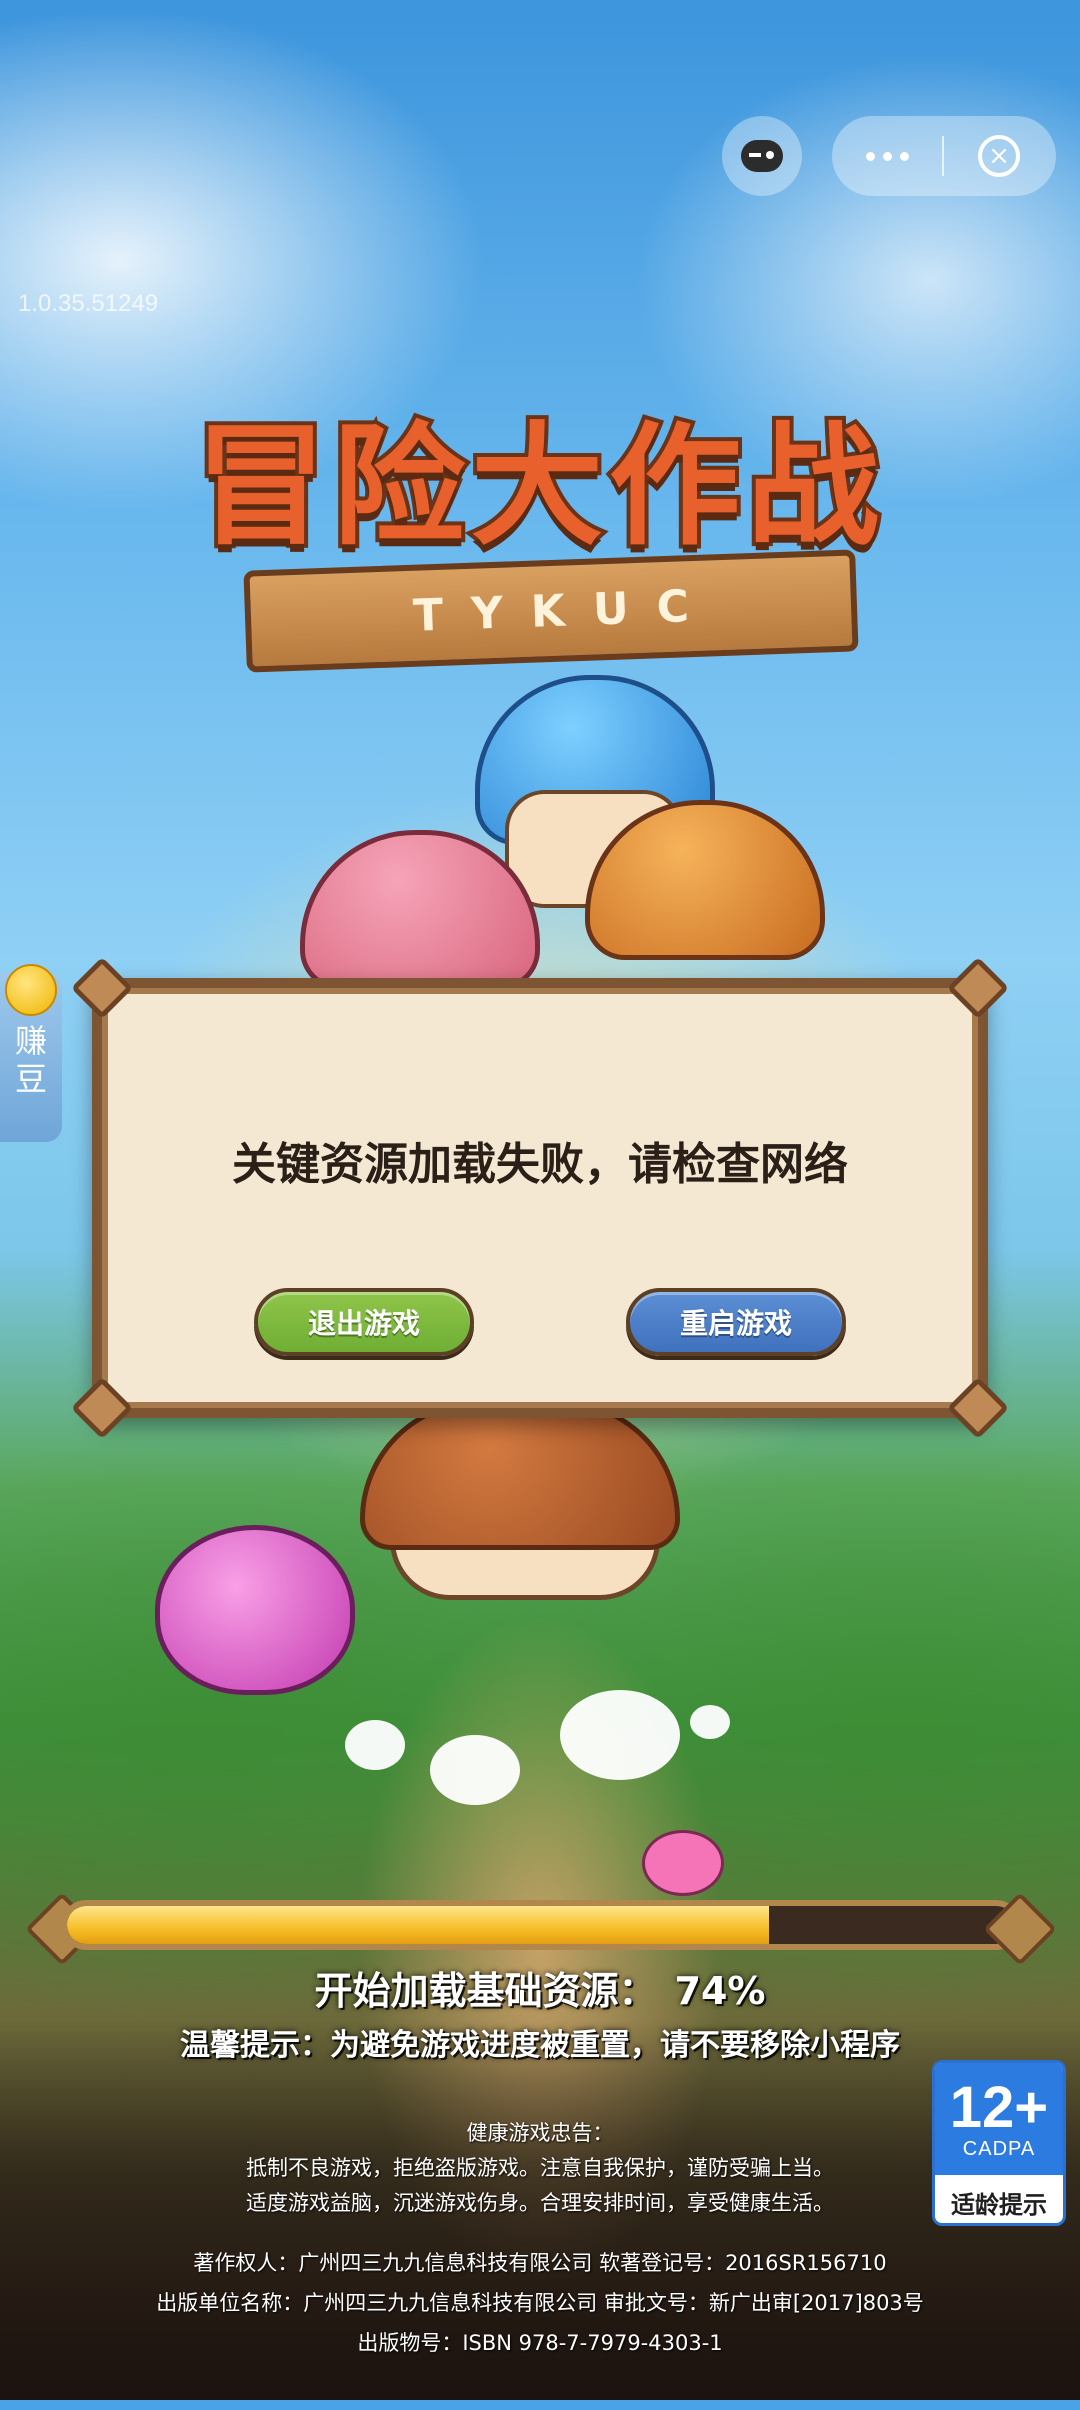  I want to click on loading-progress, so click(541, 1929).